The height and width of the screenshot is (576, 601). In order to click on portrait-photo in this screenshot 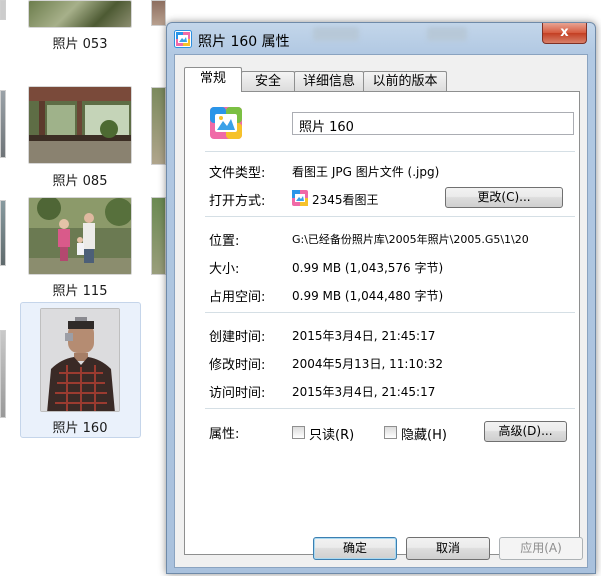, I will do `click(80, 360)`.